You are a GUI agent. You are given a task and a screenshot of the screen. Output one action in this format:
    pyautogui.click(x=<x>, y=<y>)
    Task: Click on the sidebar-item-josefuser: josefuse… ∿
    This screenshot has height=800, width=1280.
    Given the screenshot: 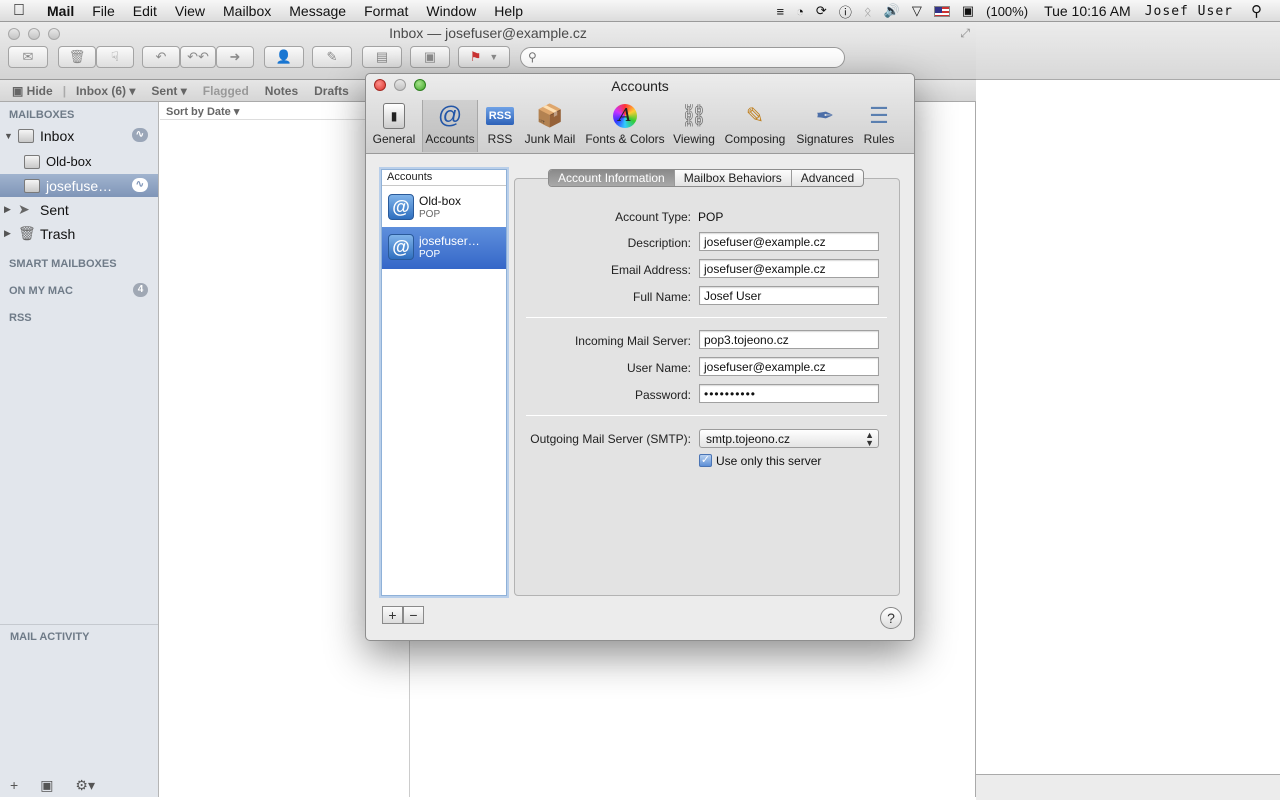 What is the action you would take?
    pyautogui.click(x=79, y=185)
    